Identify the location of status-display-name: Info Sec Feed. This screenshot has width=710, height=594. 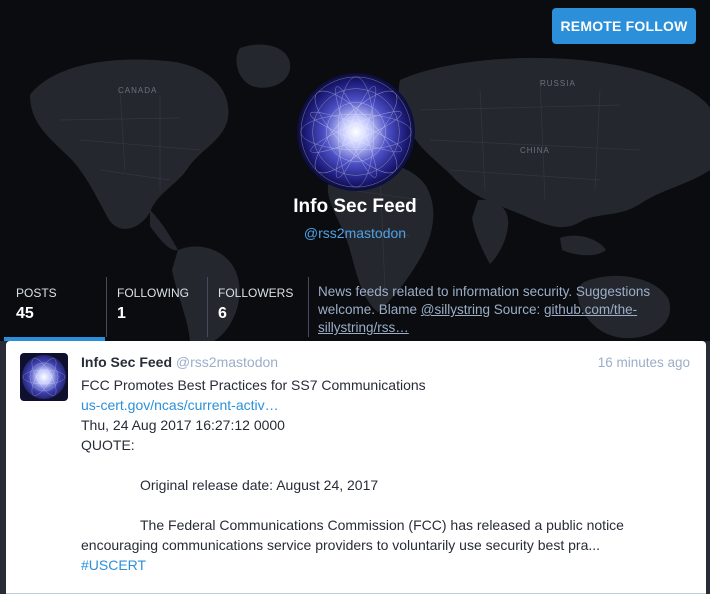
(127, 362).